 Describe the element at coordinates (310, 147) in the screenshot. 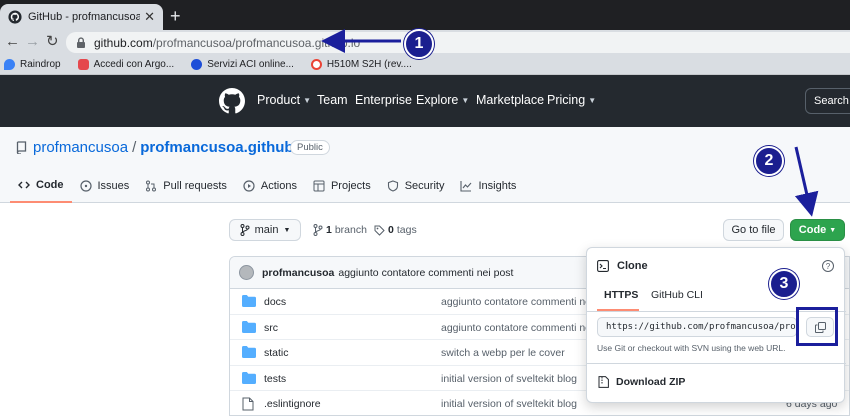

I see `visibility-badge: Public` at that location.